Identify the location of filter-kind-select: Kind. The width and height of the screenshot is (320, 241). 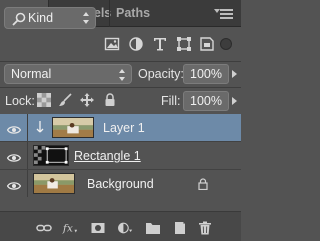
(50, 18).